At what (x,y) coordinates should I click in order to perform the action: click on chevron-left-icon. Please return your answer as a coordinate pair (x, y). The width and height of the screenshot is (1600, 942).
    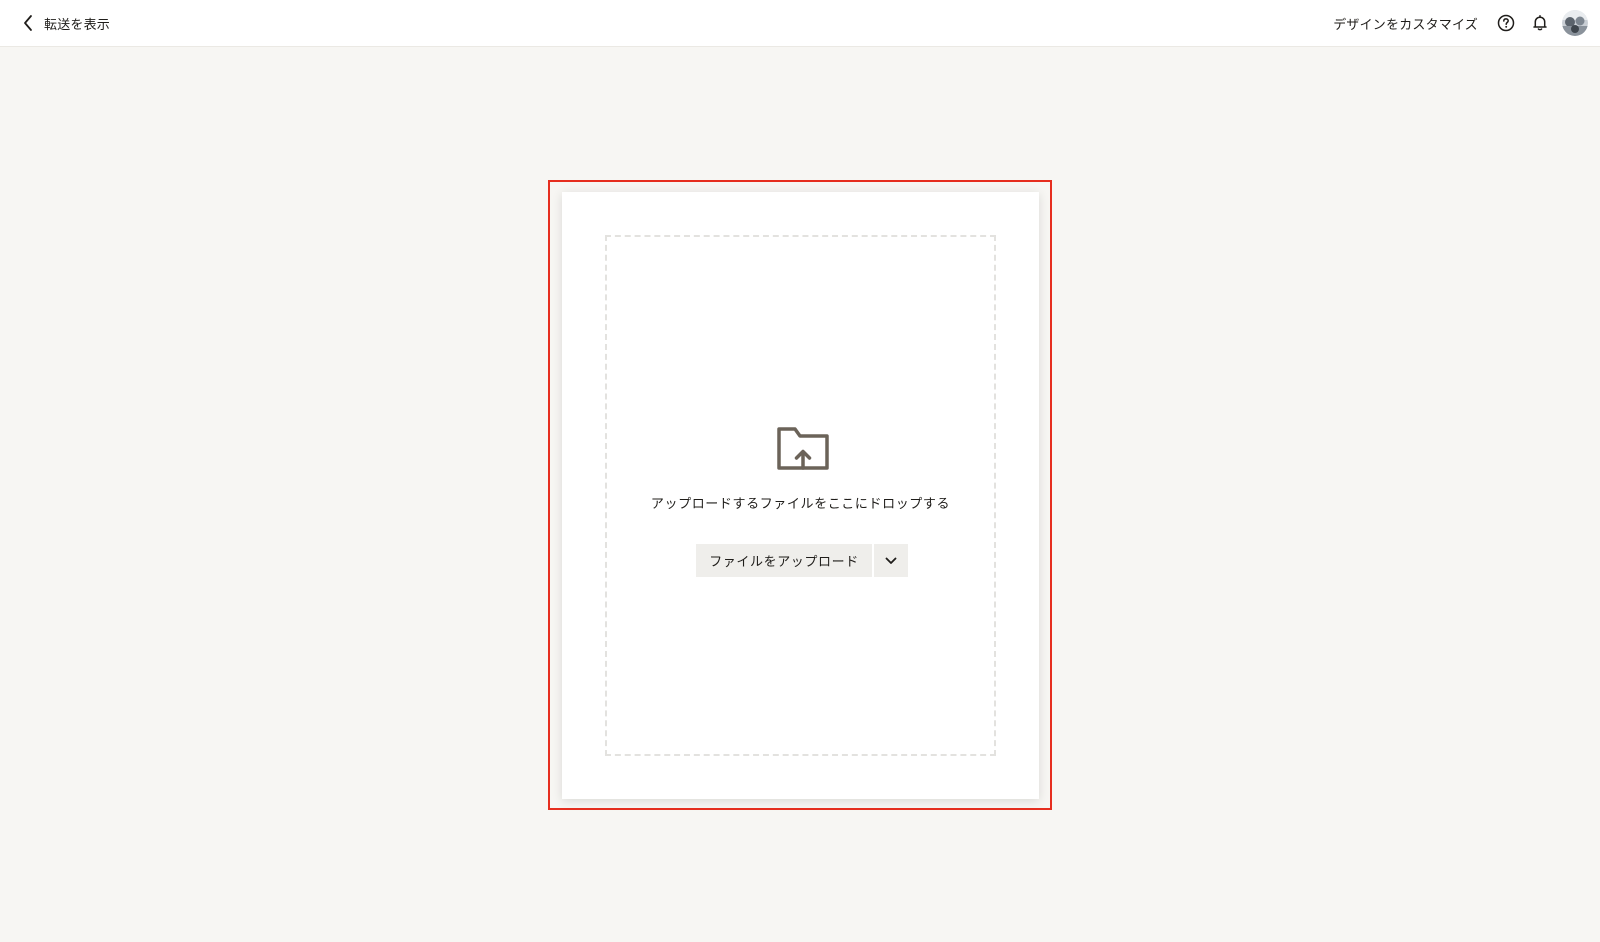
    Looking at the image, I should click on (28, 23).